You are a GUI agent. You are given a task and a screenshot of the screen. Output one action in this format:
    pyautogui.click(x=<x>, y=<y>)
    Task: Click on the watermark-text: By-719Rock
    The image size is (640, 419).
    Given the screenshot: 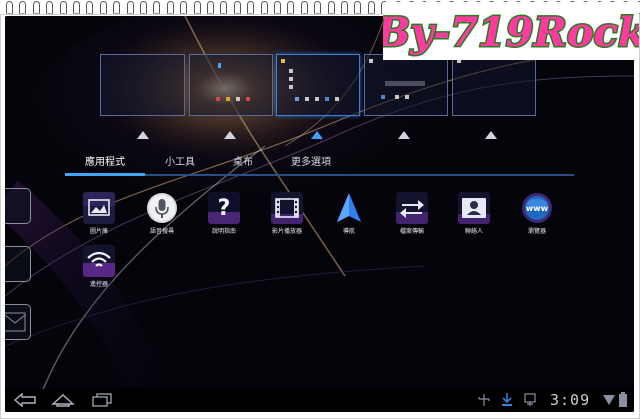 What is the action you would take?
    pyautogui.click(x=511, y=32)
    